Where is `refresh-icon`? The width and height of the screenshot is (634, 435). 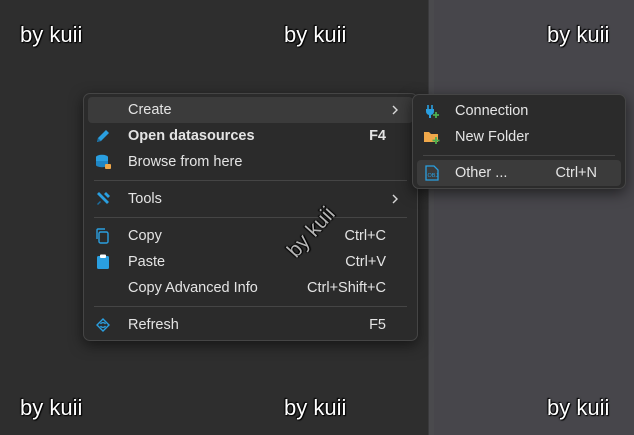 refresh-icon is located at coordinates (103, 325).